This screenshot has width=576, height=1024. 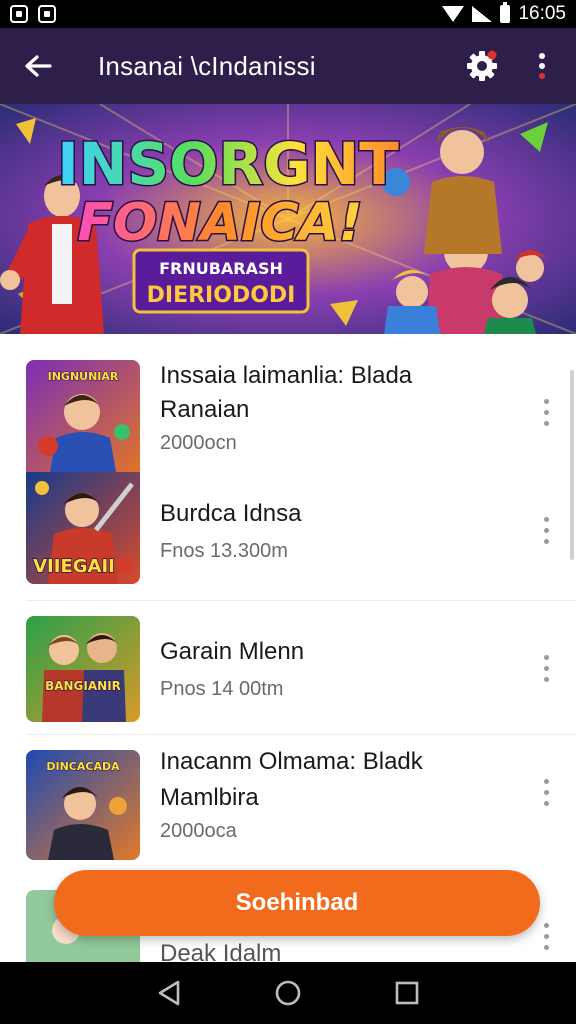 I want to click on system-nav-bar, so click(x=288, y=993).